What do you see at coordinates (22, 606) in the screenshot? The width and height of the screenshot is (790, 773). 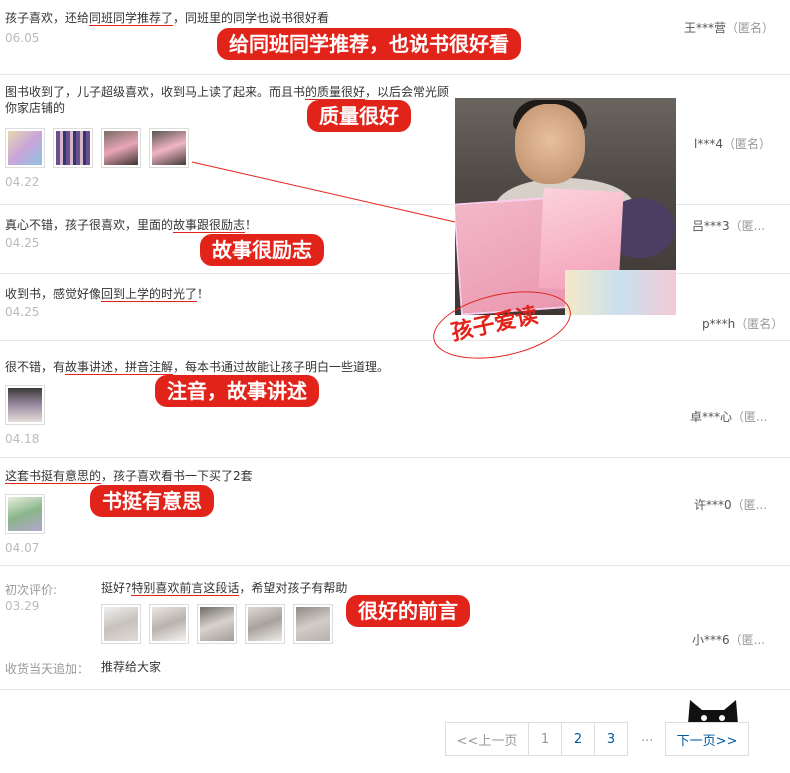 I see `review-date: 03.29` at bounding box center [22, 606].